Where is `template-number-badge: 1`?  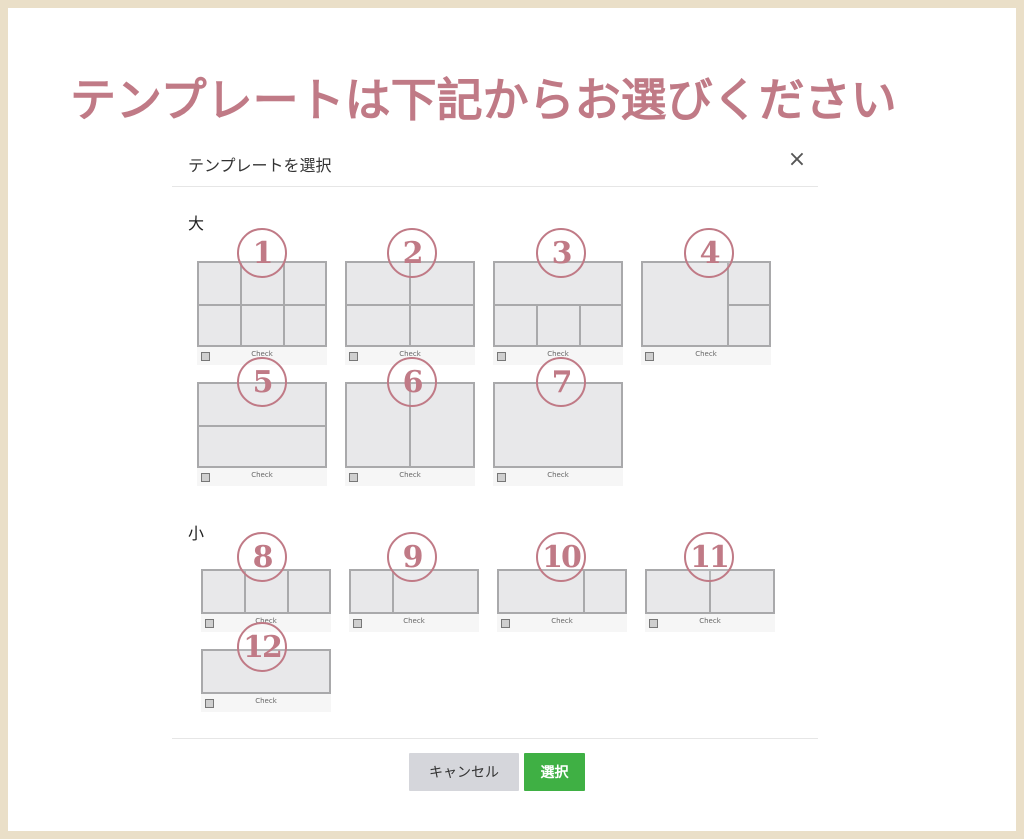 template-number-badge: 1 is located at coordinates (262, 253).